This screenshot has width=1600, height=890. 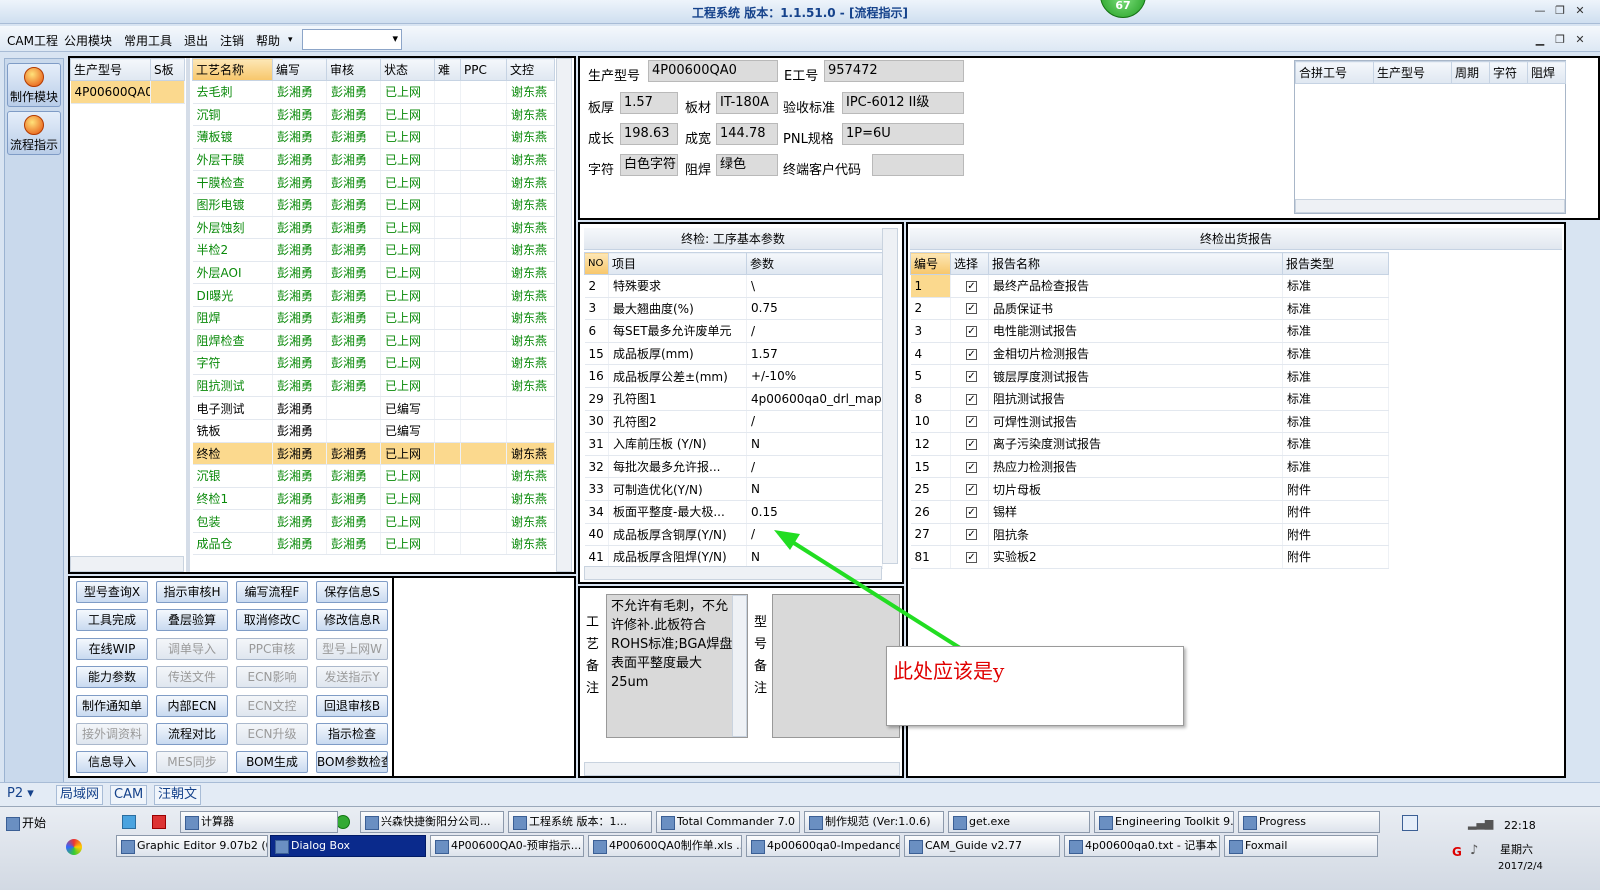 I want to click on col-report-type: 报告类型, so click(x=1335, y=263).